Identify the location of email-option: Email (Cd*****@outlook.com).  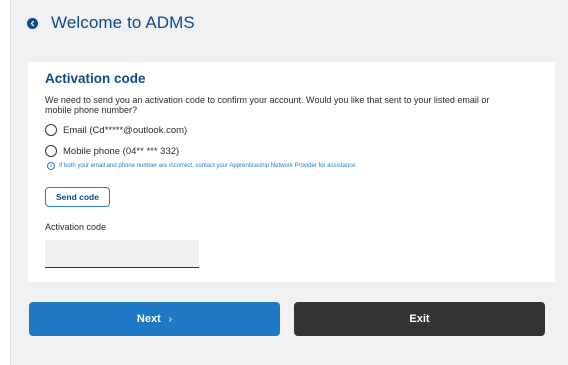
(116, 130).